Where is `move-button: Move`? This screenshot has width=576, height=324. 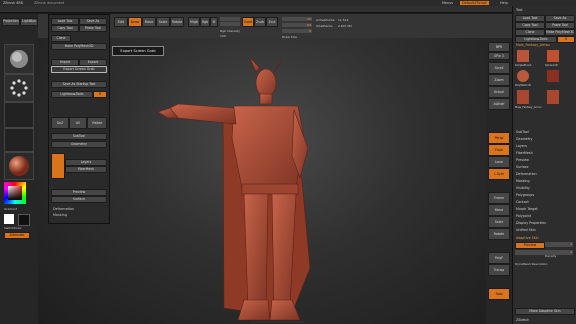
move-button: Move is located at coordinates (149, 22).